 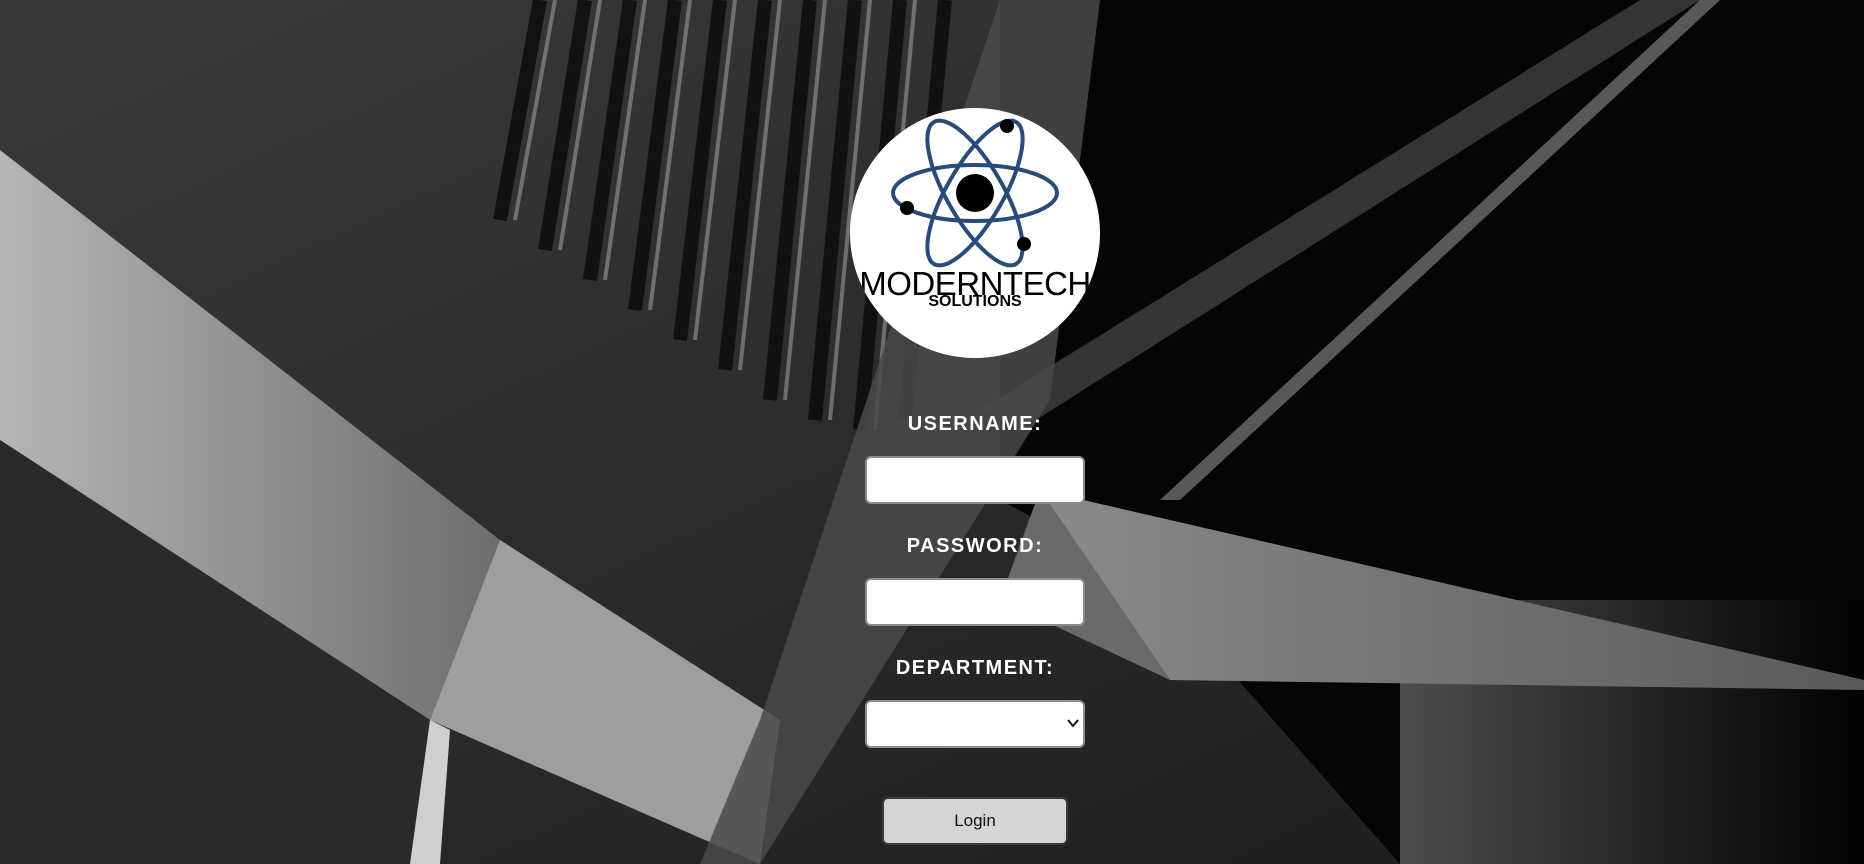 I want to click on department-select, so click(x=975, y=724).